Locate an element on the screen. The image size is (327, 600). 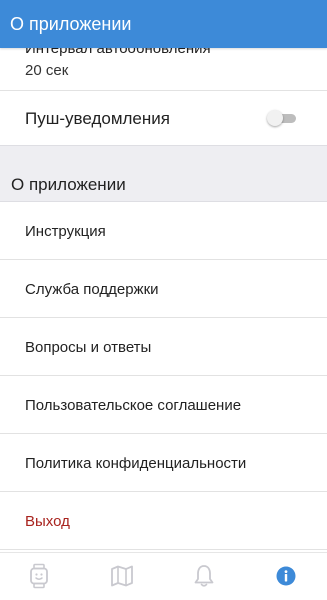
push-notifications-toggle is located at coordinates (281, 118).